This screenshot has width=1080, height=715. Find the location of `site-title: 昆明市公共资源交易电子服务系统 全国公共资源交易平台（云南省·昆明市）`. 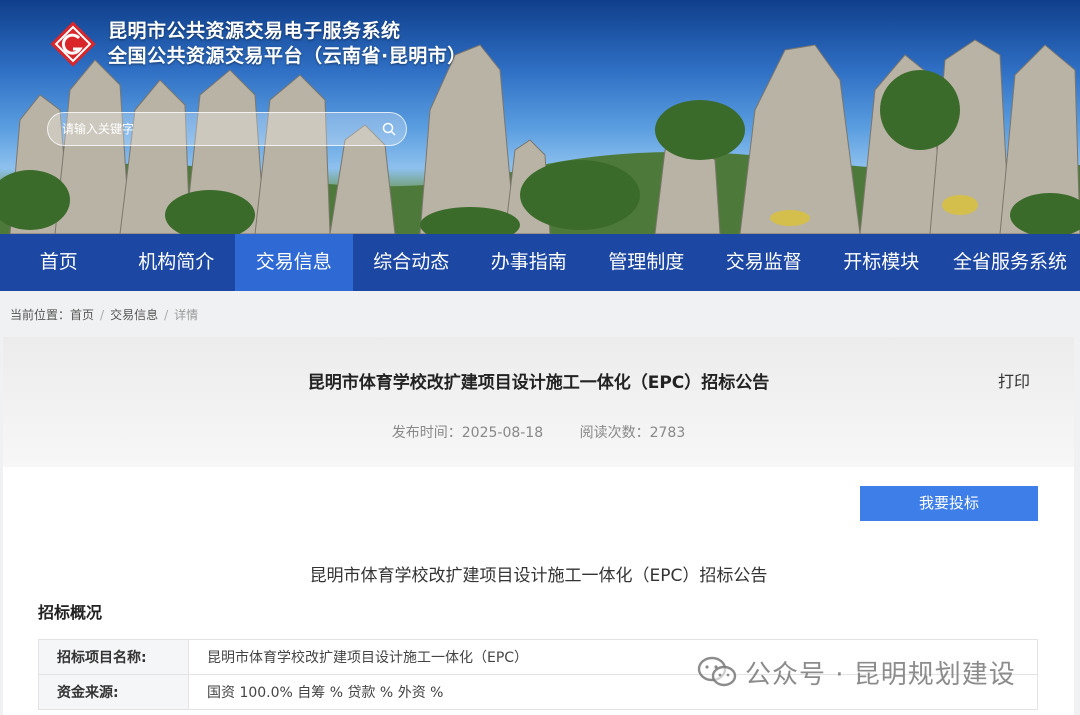

site-title: 昆明市公共资源交易电子服务系统 全国公共资源交易平台（云南省·昆明市） is located at coordinates (287, 44).